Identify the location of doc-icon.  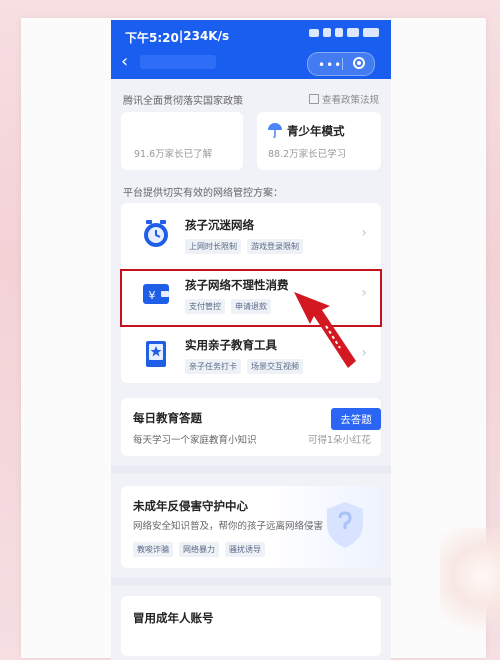
(313, 99).